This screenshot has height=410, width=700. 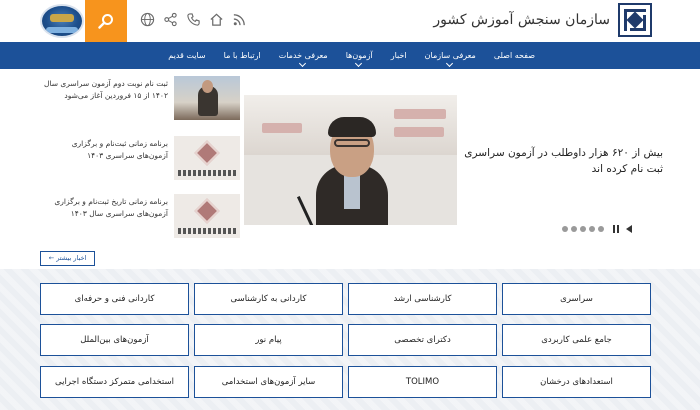 I want to click on brand-logo, so click(x=635, y=20).